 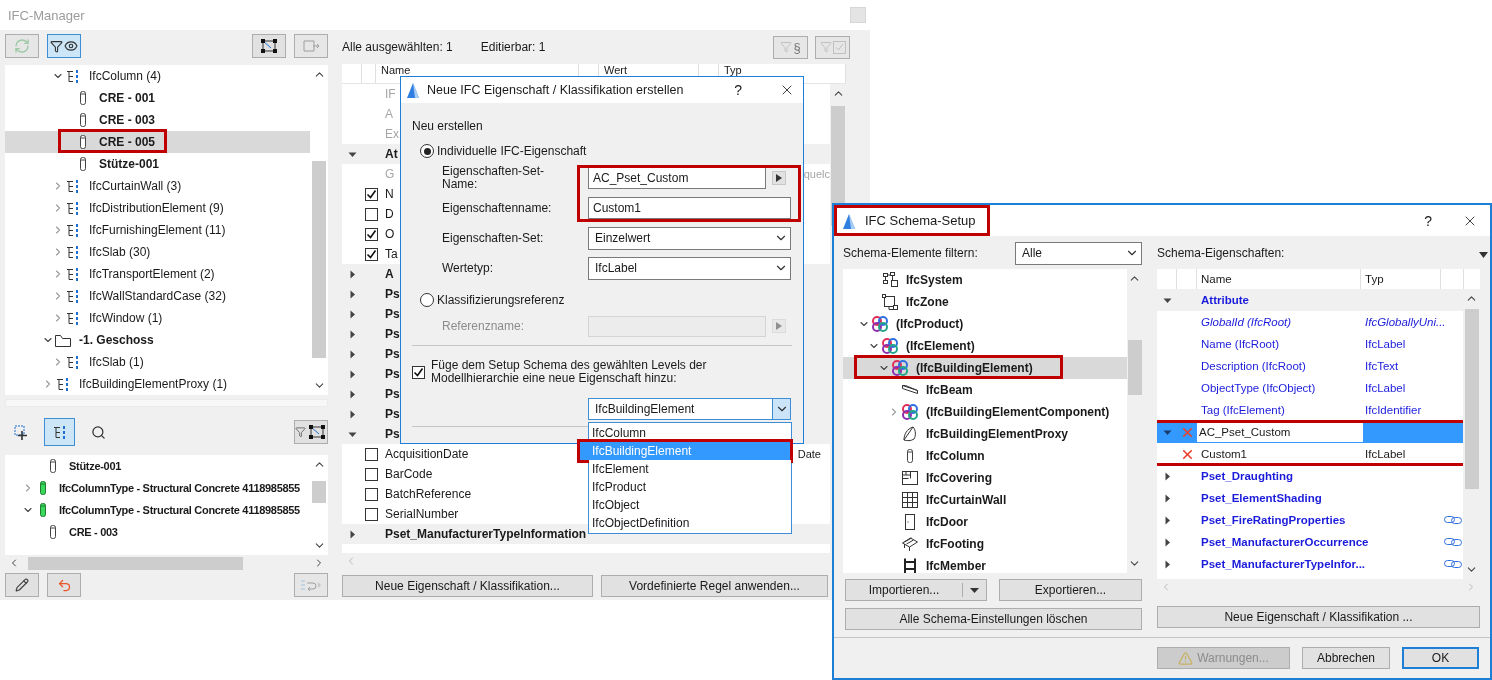 What do you see at coordinates (1018, 412) in the screenshot?
I see `tree-label: (IfcBuildingElementComponent)` at bounding box center [1018, 412].